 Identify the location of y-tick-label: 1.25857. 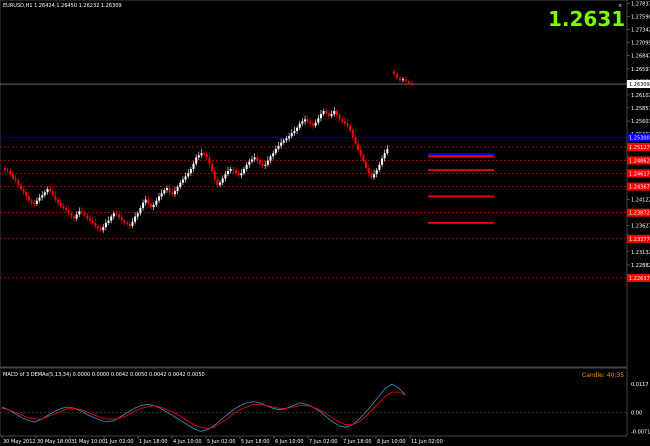
(640, 109).